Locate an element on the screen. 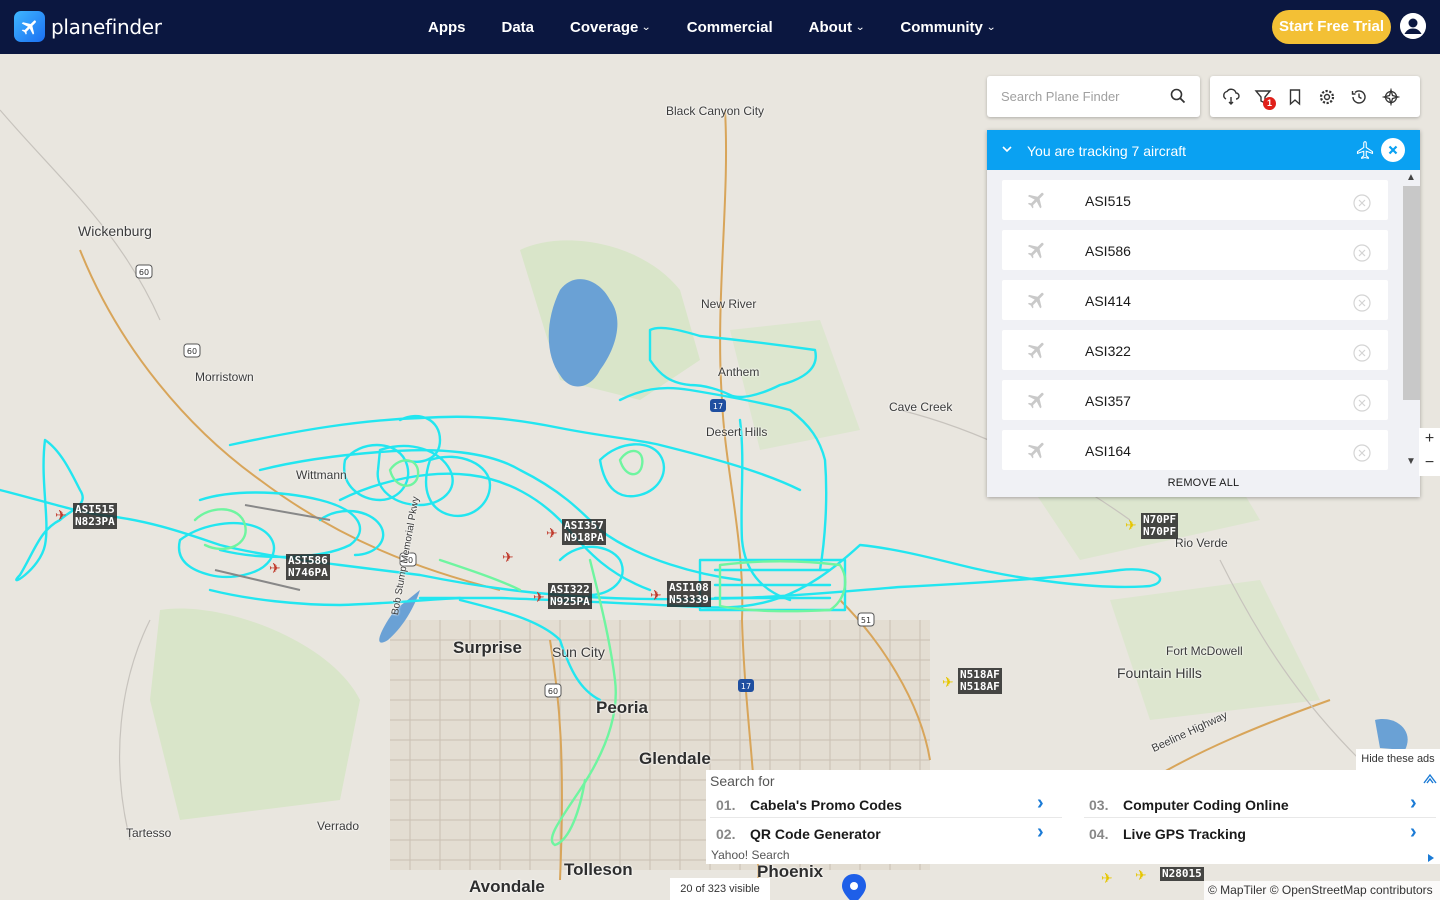  close-icon is located at coordinates (1393, 150).